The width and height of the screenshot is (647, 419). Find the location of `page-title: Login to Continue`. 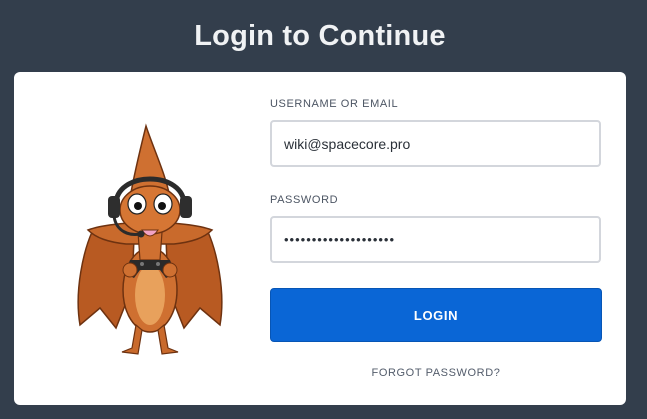

page-title: Login to Continue is located at coordinates (320, 36).